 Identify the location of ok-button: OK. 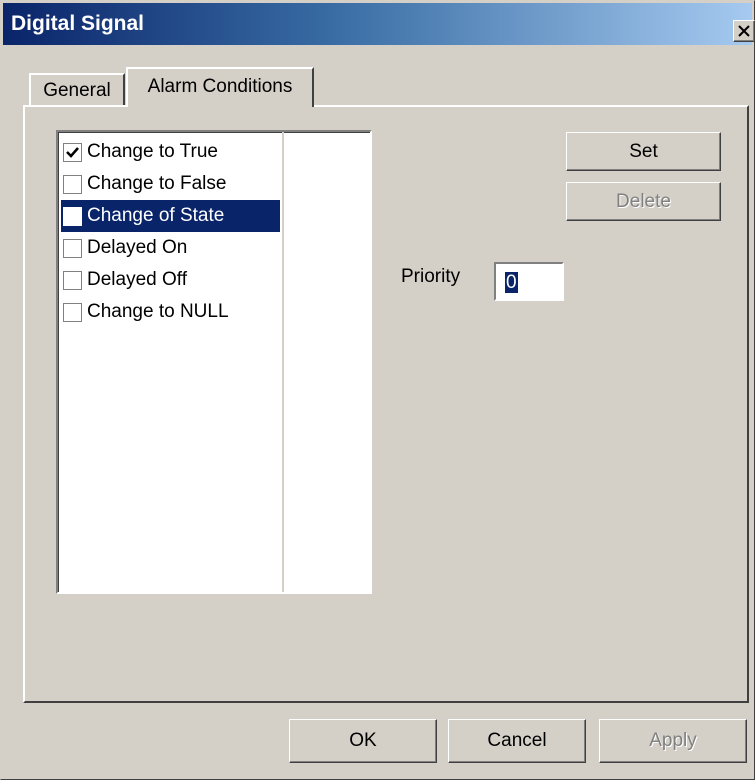
(363, 741).